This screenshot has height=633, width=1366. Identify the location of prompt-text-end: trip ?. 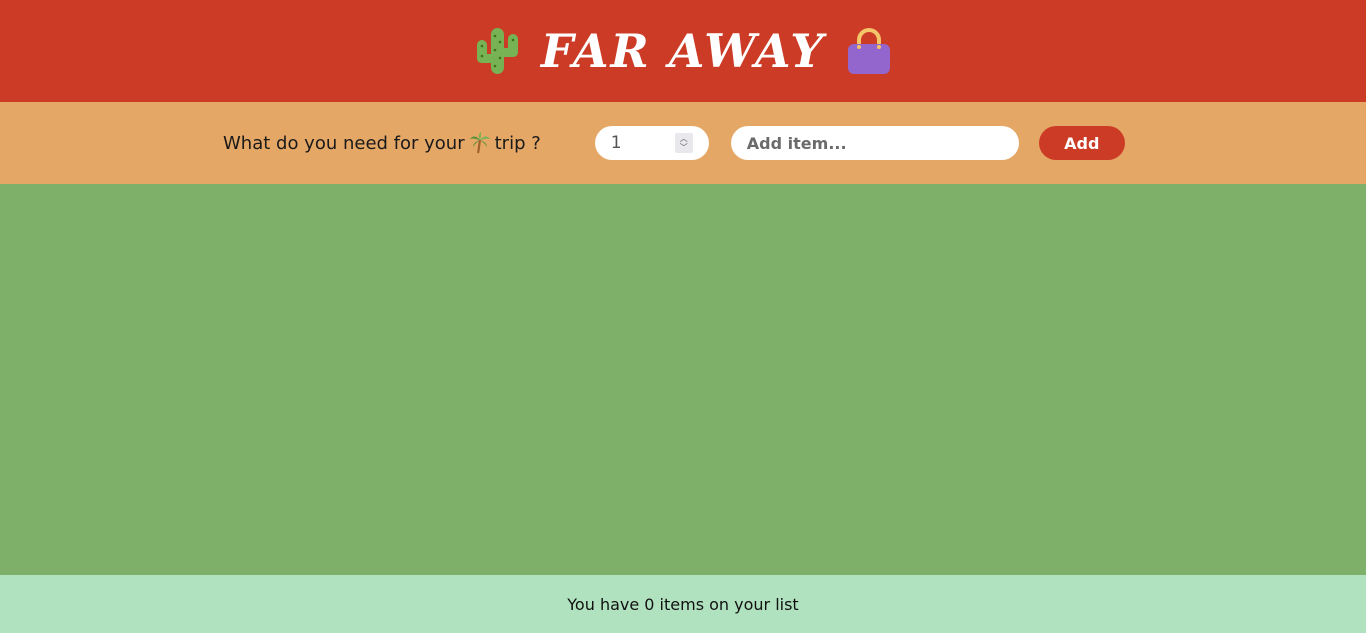
(517, 143).